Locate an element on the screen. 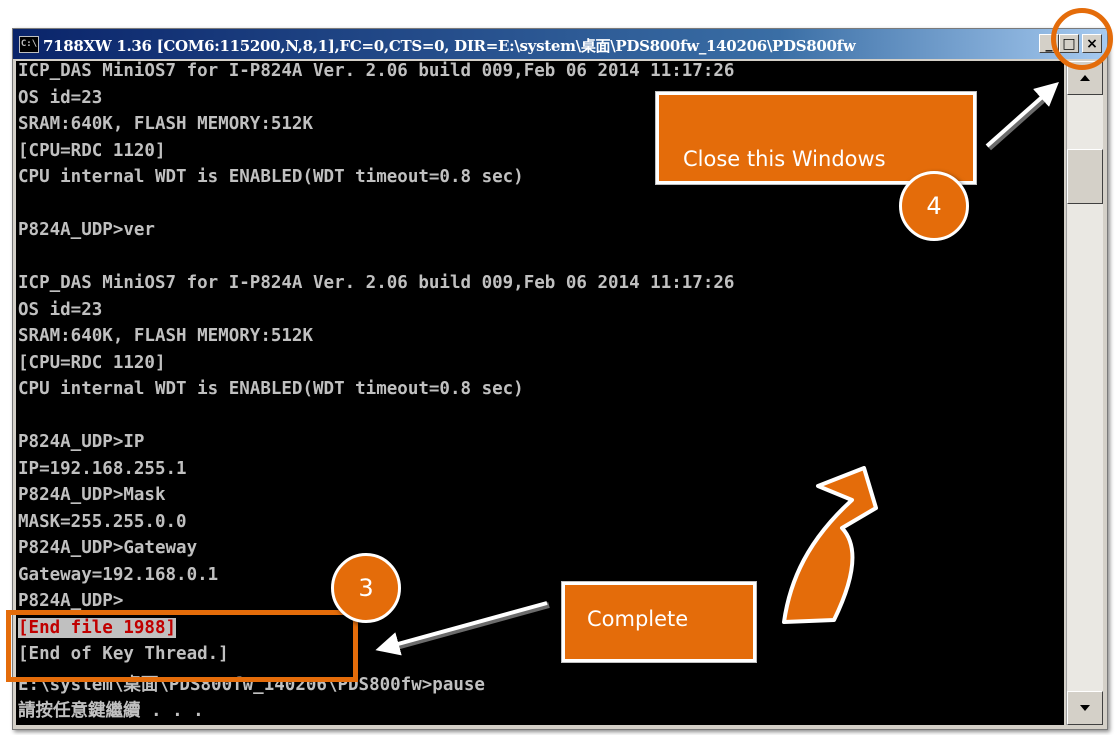  complete-callout: Complete is located at coordinates (659, 622).